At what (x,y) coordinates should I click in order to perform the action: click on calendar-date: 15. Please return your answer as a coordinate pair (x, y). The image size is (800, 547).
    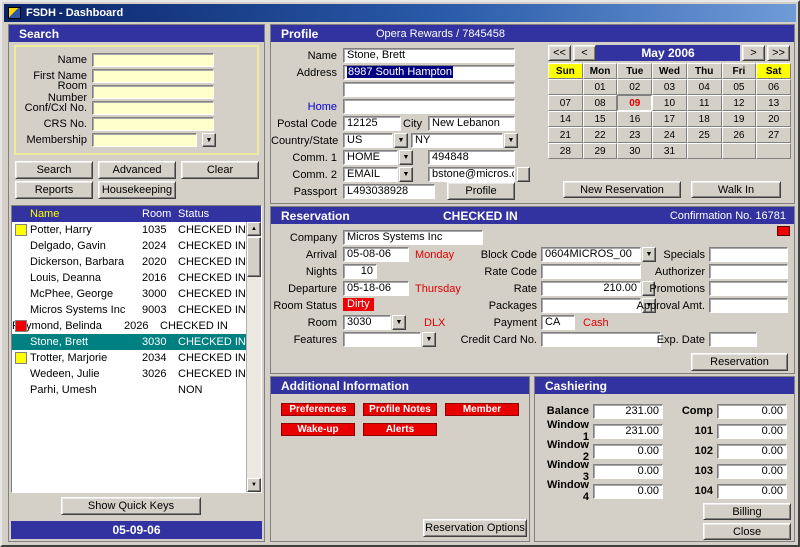
    Looking at the image, I should click on (600, 119).